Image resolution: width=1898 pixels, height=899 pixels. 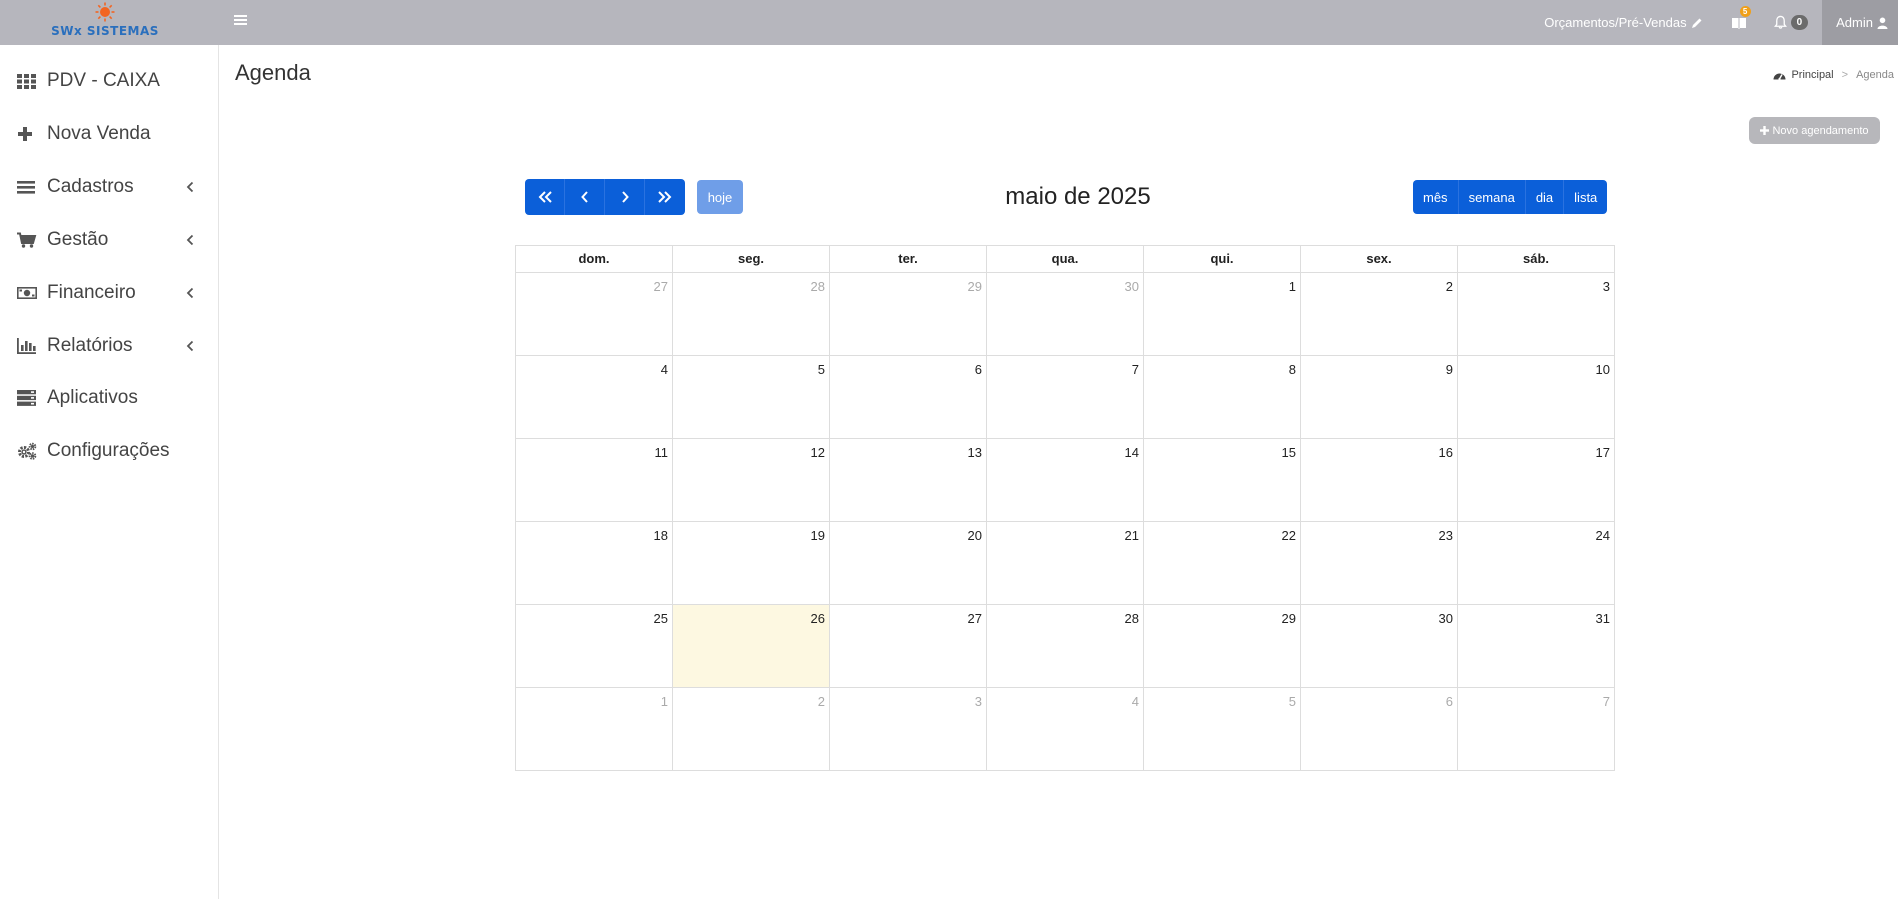 What do you see at coordinates (1132, 535) in the screenshot?
I see `day-number: 21` at bounding box center [1132, 535].